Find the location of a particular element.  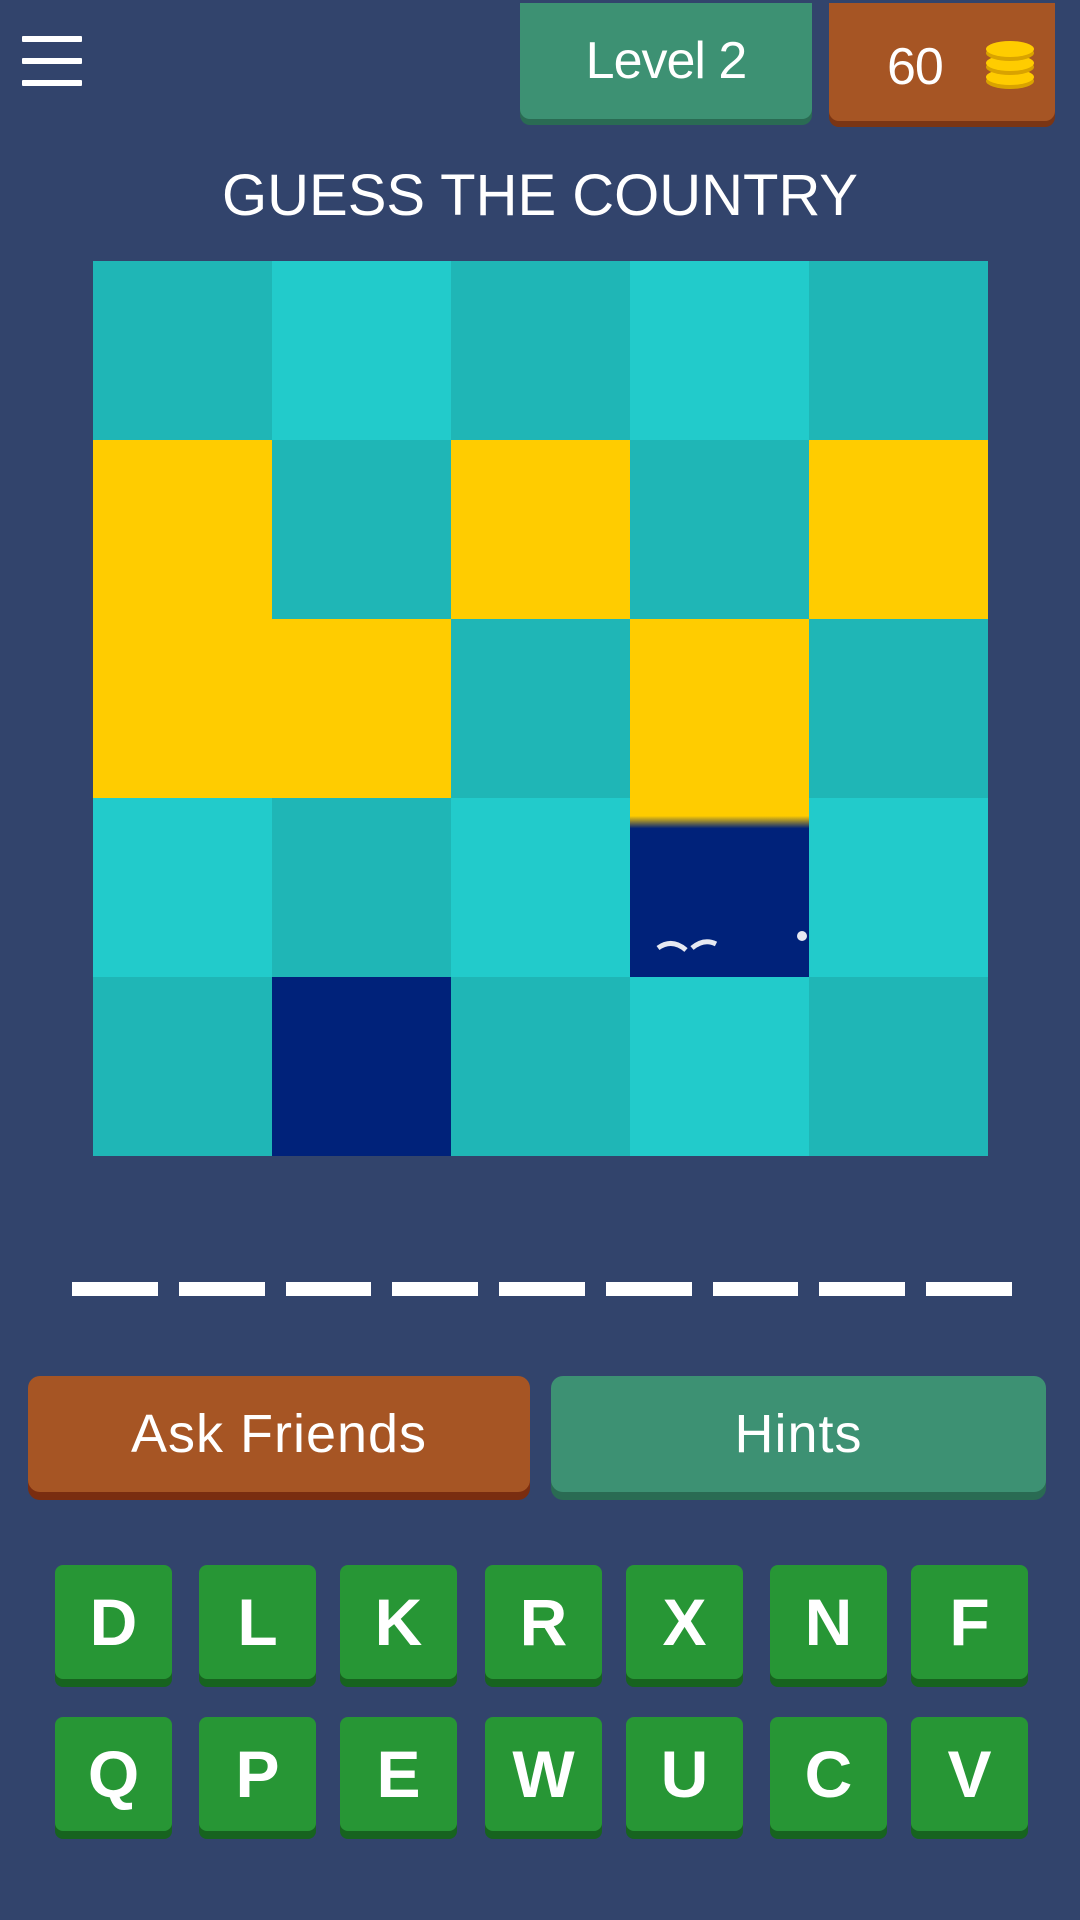

coins-badge: 60 is located at coordinates (942, 62).